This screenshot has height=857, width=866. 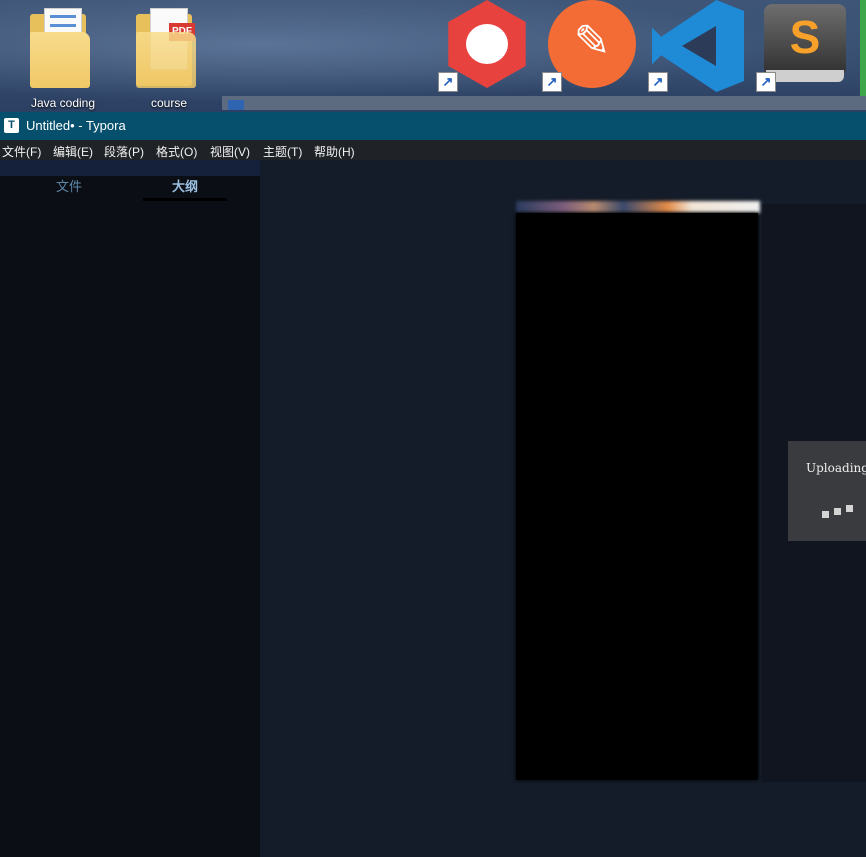 What do you see at coordinates (827, 491) in the screenshot?
I see `upload-toast: Uploading` at bounding box center [827, 491].